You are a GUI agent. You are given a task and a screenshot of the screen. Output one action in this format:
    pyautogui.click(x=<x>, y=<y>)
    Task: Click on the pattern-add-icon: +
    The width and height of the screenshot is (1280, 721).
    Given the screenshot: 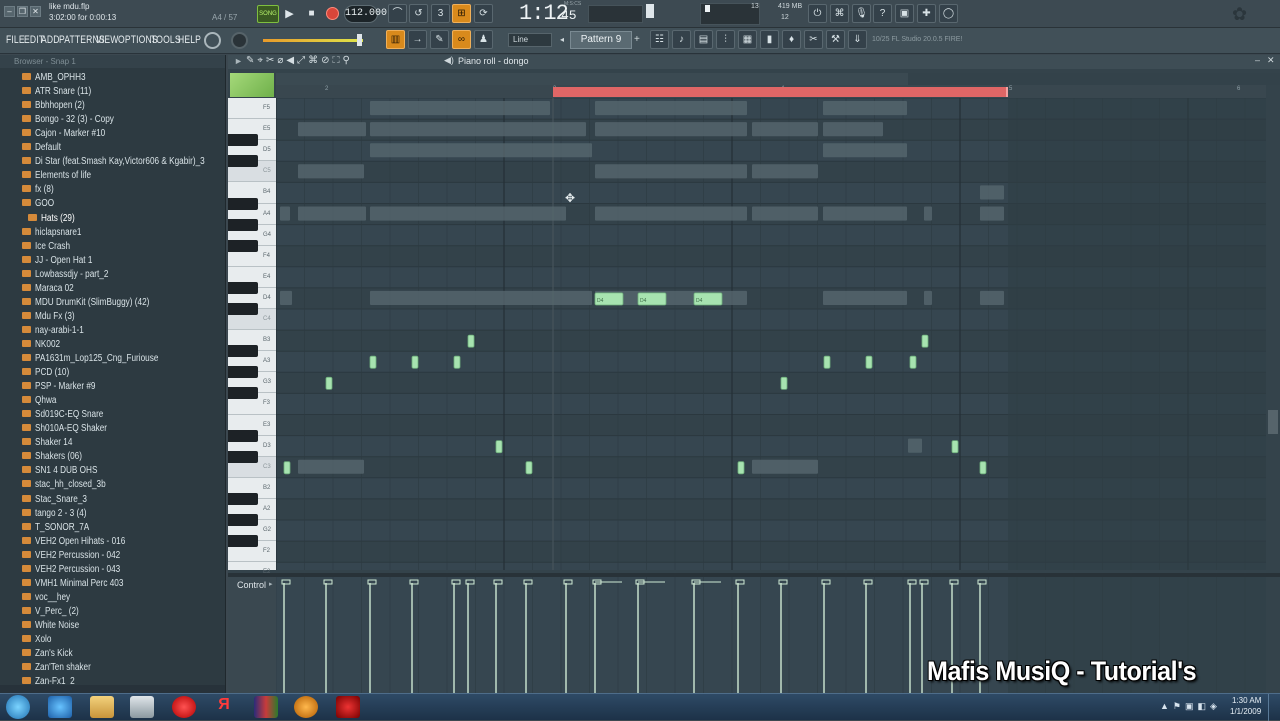 What is the action you would take?
    pyautogui.click(x=639, y=40)
    